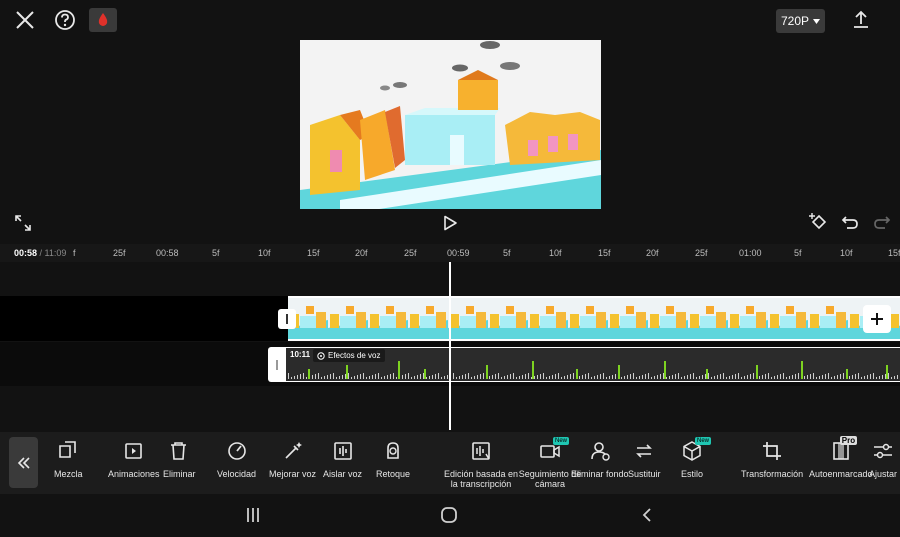 This screenshot has height=537, width=900. What do you see at coordinates (882, 222) in the screenshot?
I see `redo-button` at bounding box center [882, 222].